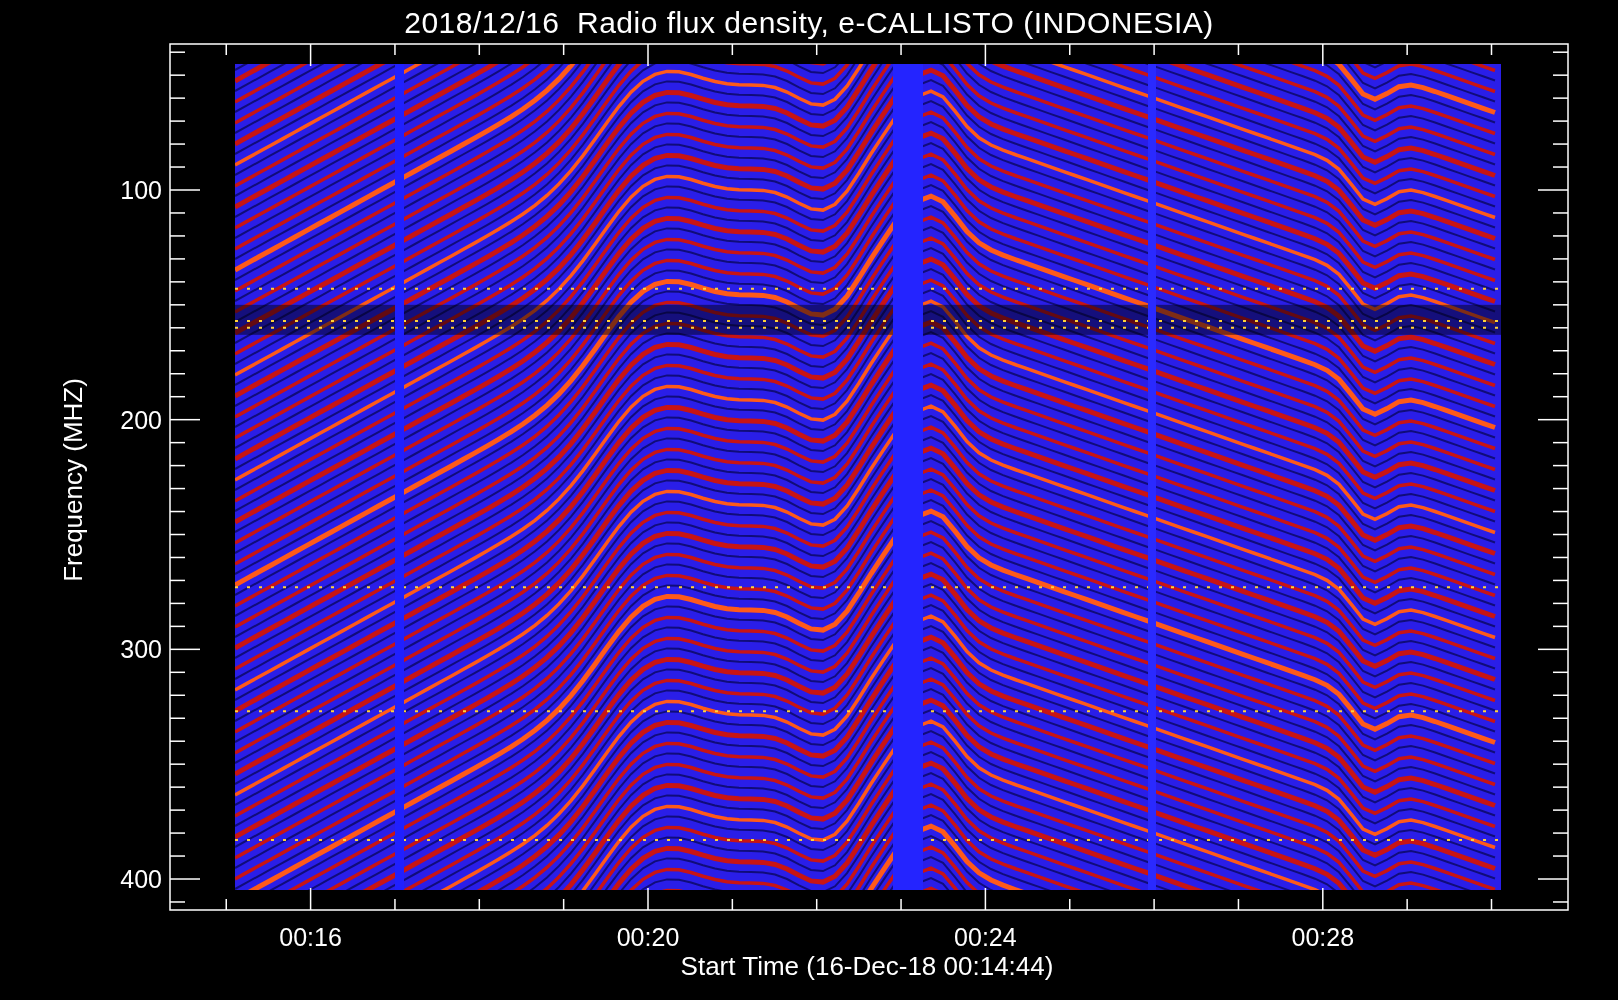 The image size is (1618, 1000). What do you see at coordinates (141, 419) in the screenshot?
I see `y-tick-label: 200` at bounding box center [141, 419].